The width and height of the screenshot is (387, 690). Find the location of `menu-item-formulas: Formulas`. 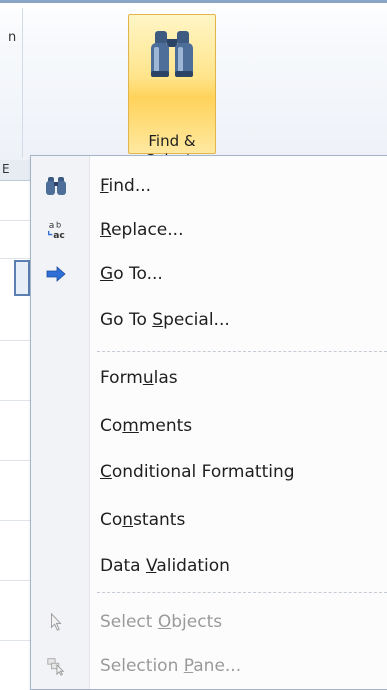

menu-item-formulas: Formulas is located at coordinates (209, 378).